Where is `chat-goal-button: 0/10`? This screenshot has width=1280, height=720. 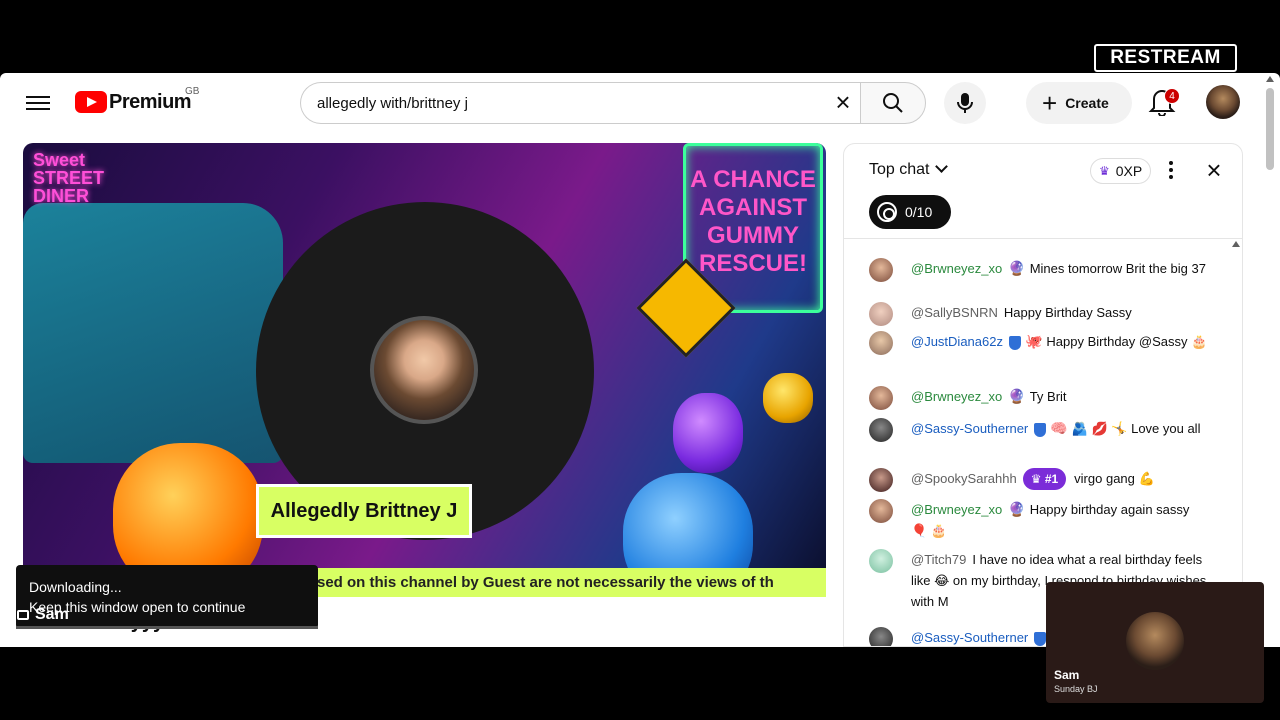
chat-goal-button: 0/10 is located at coordinates (910, 212).